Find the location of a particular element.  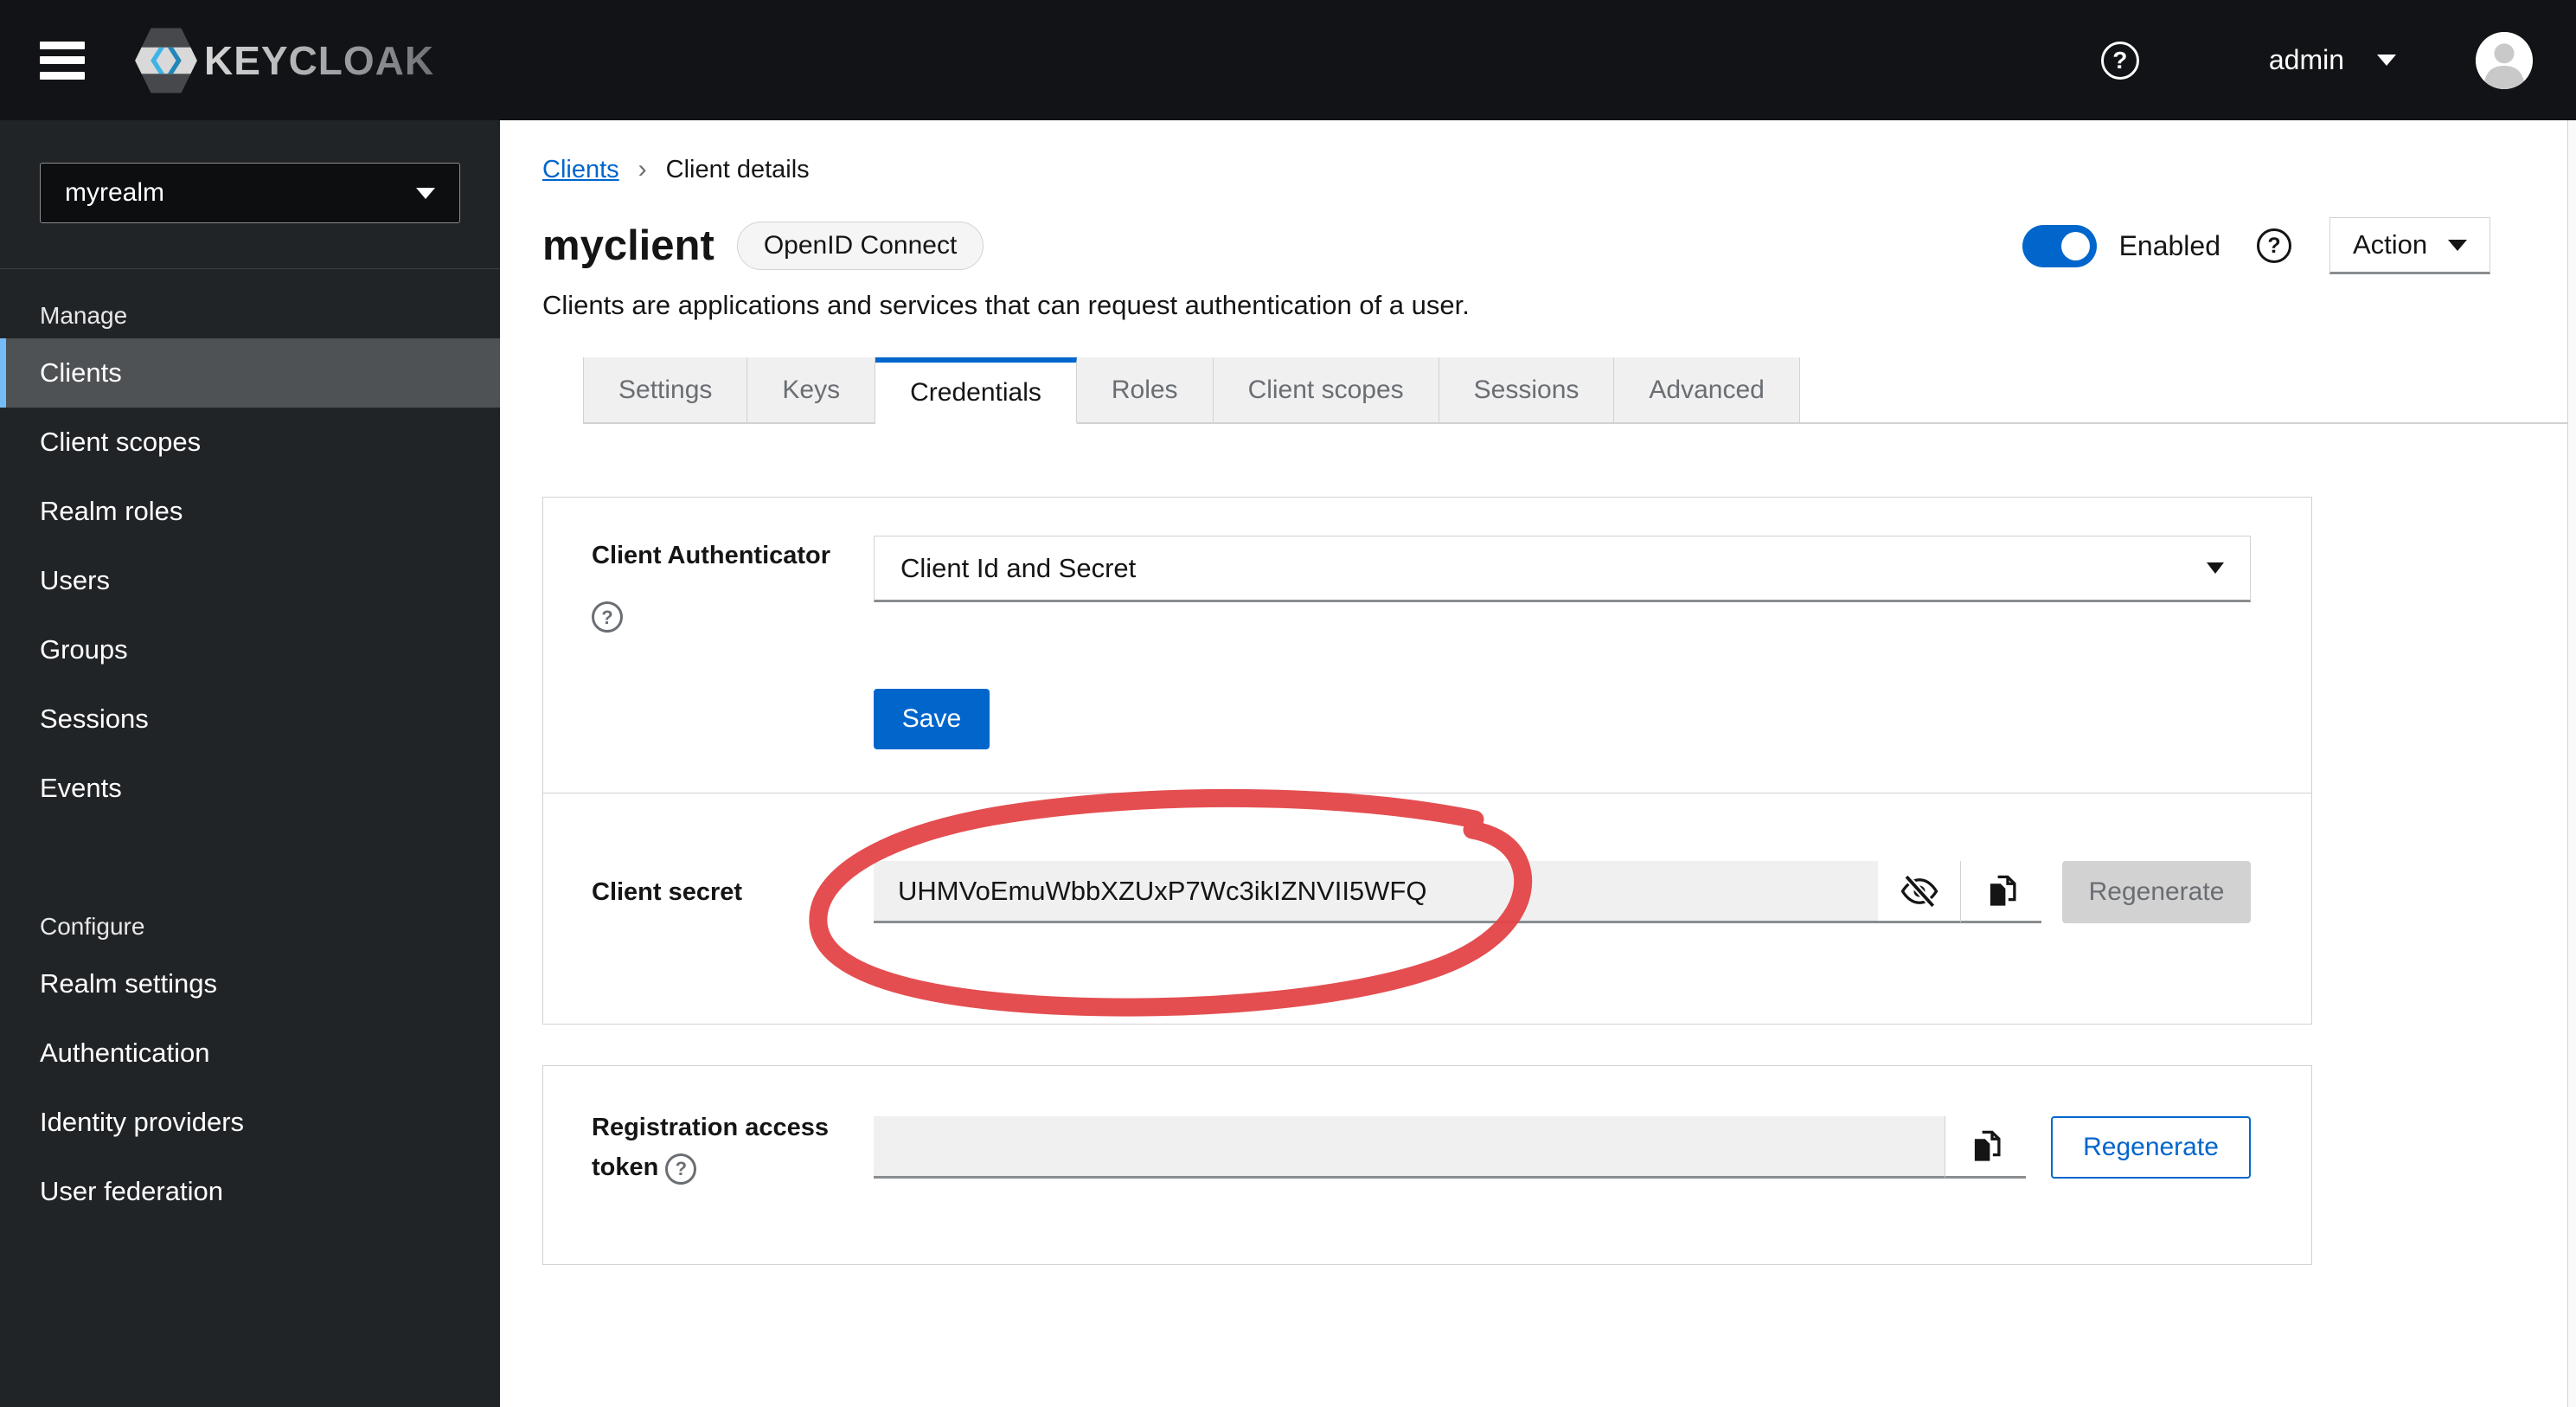

nav-section-configure: Configure is located at coordinates (92, 927).